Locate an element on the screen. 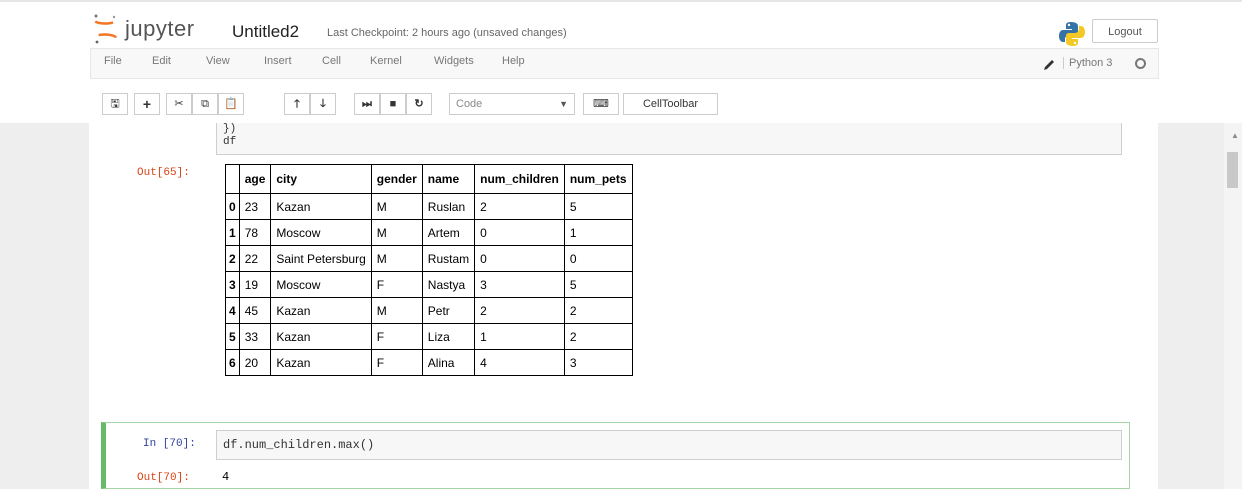 This screenshot has height=489, width=1242. copy-icon: ⧉ is located at coordinates (205, 104).